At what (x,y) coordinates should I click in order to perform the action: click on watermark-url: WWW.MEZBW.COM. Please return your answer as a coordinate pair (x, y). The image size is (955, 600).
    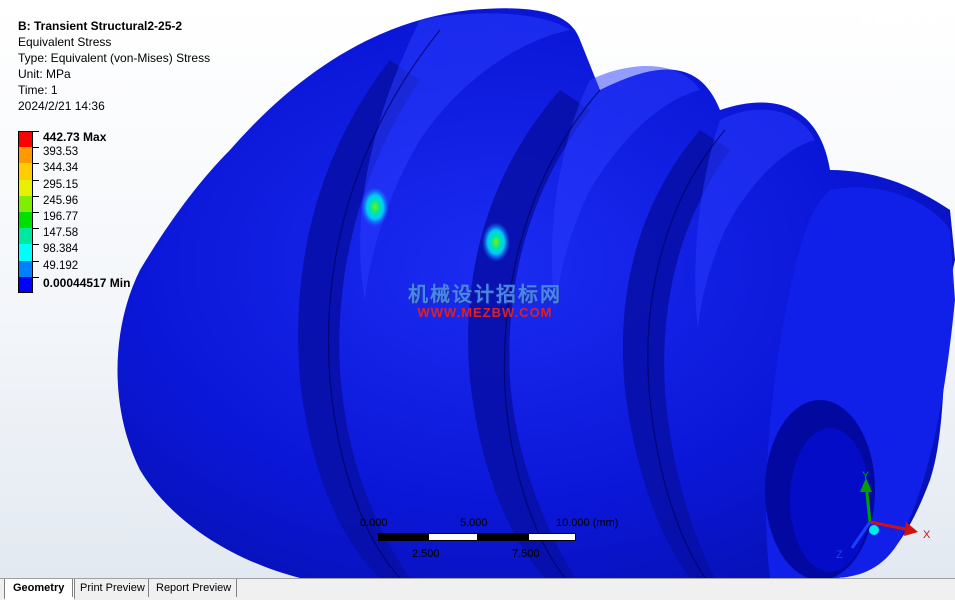
    Looking at the image, I should click on (485, 312).